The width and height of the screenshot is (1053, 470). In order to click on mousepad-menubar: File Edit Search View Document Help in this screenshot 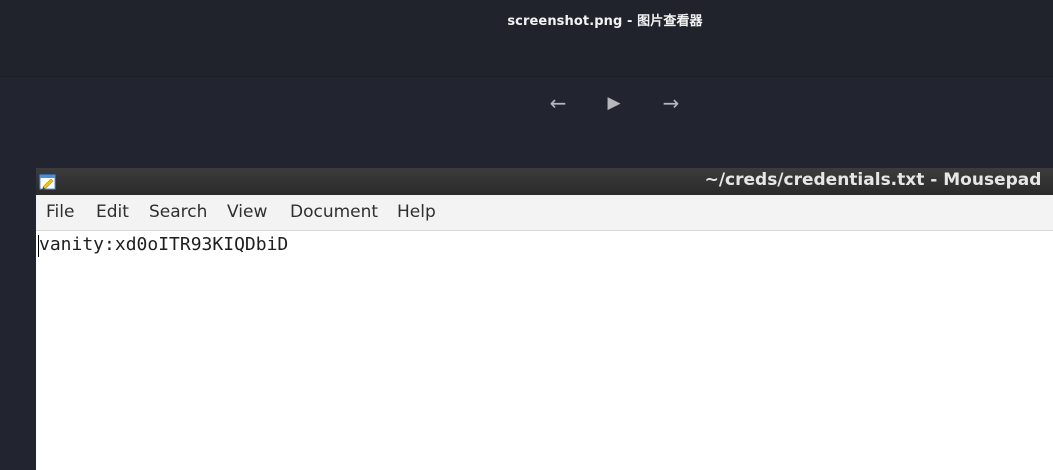, I will do `click(544, 213)`.